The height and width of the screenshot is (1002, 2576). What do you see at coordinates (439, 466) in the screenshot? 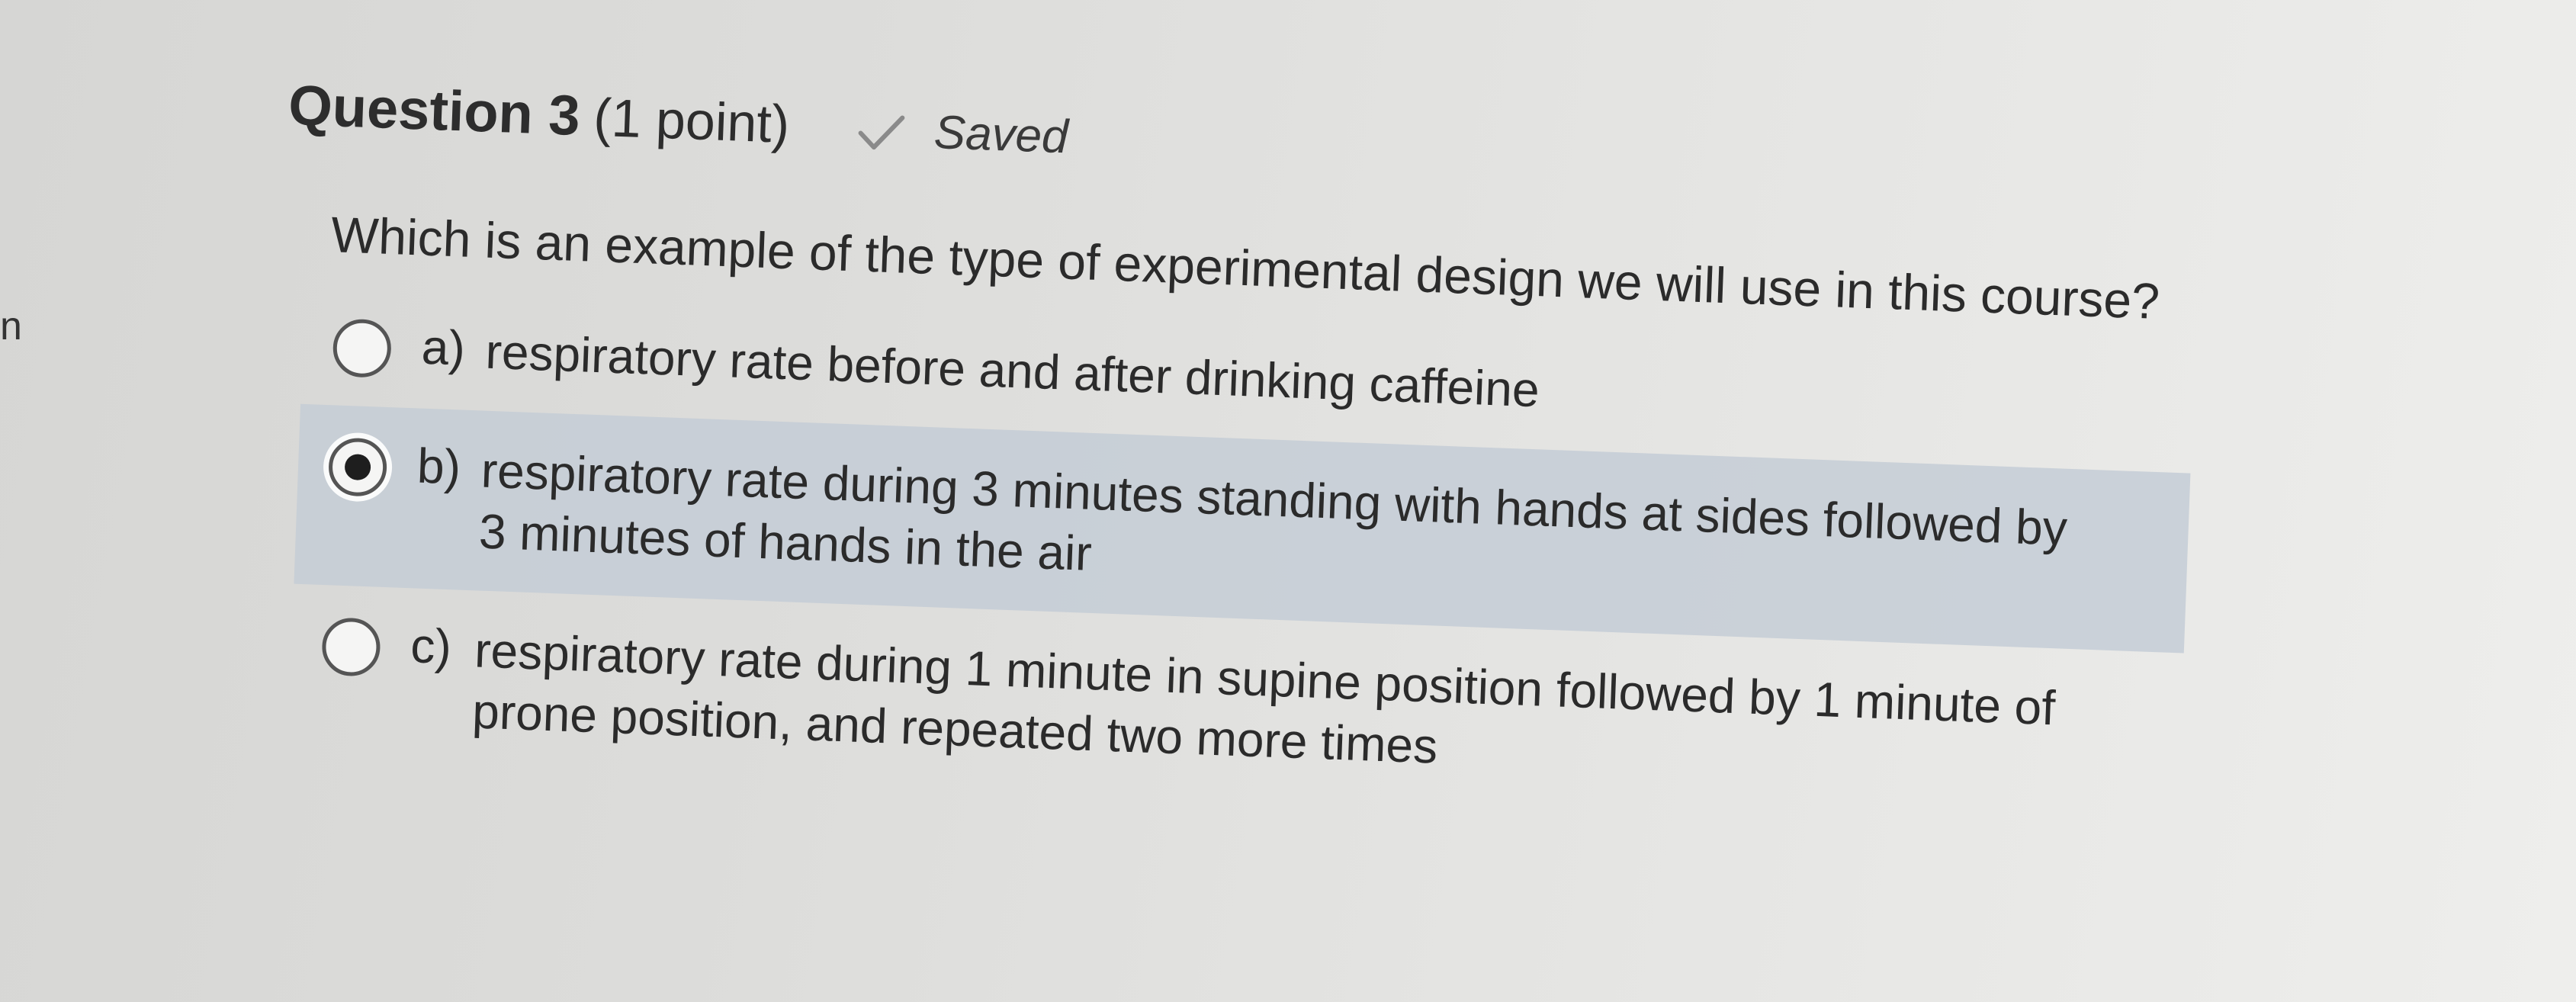
I see `option-letter: b)` at bounding box center [439, 466].